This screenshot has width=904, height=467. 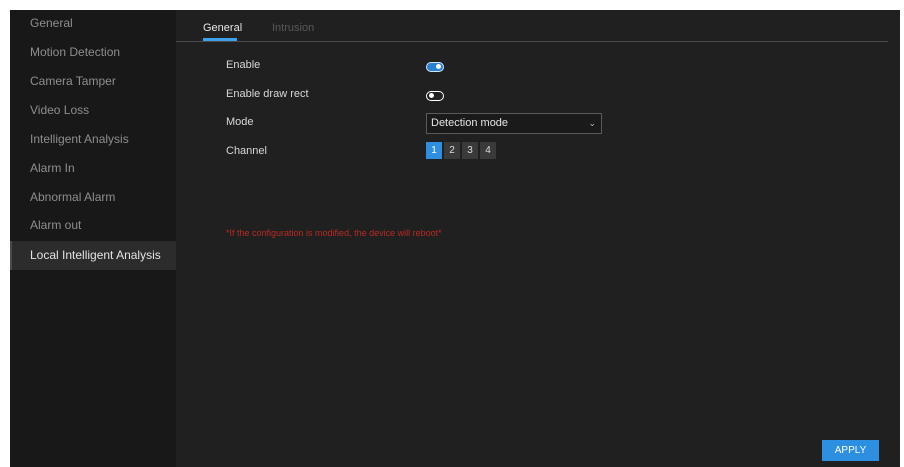 What do you see at coordinates (93, 197) in the screenshot?
I see `sidebar-item-abnormal-alarm: Abnormal Alarm` at bounding box center [93, 197].